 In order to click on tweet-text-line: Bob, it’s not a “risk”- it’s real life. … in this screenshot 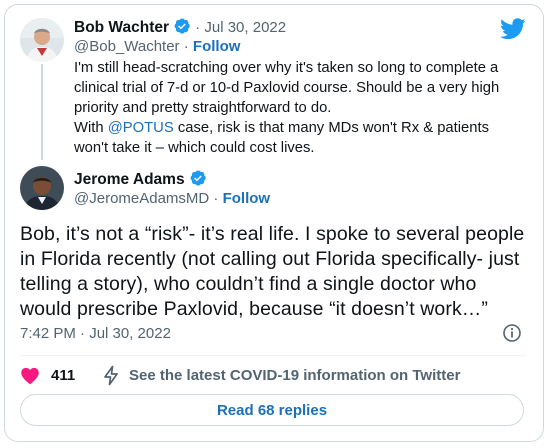, I will do `click(272, 234)`.